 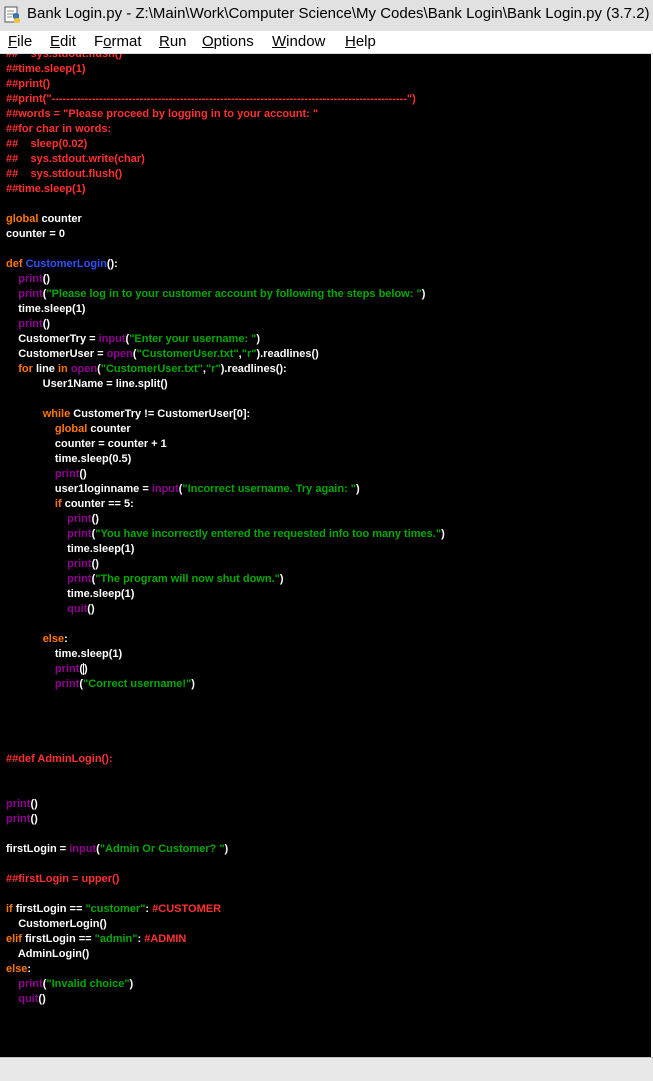 What do you see at coordinates (225, 759) in the screenshot?
I see `code-line: ##def AdminLogin():` at bounding box center [225, 759].